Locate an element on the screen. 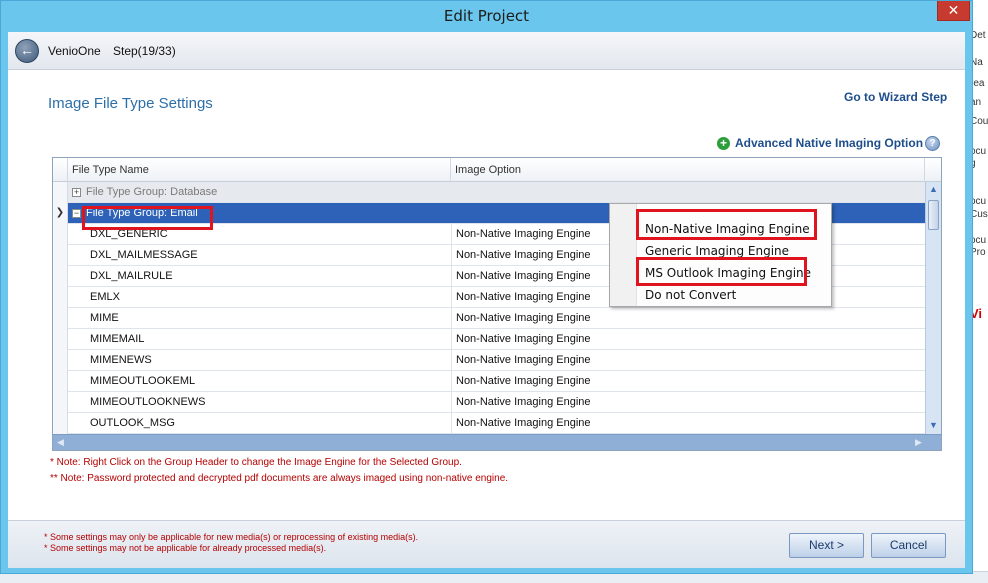  close-button: ✕ is located at coordinates (953, 11).